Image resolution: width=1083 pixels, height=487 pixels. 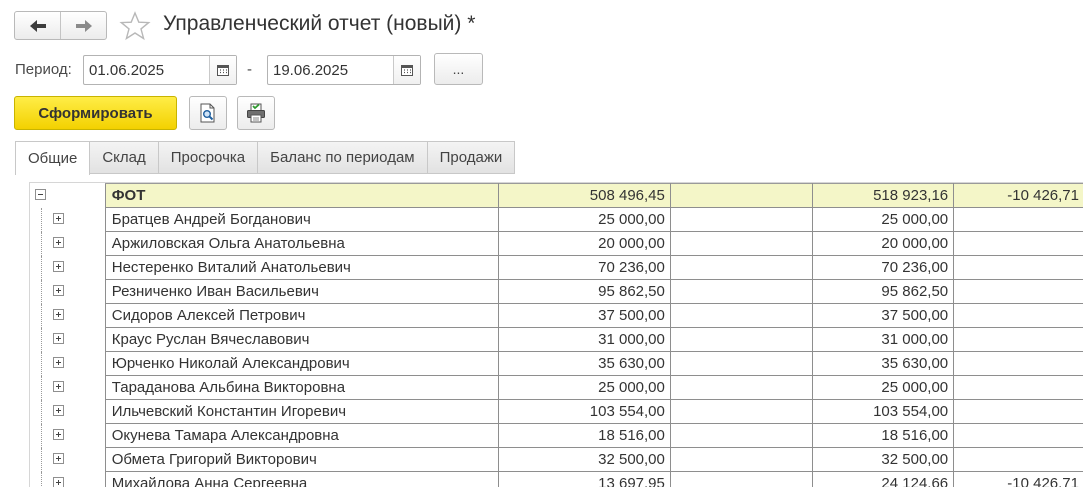 I want to click on period-start-field: 01.06.2025, so click(x=160, y=70).